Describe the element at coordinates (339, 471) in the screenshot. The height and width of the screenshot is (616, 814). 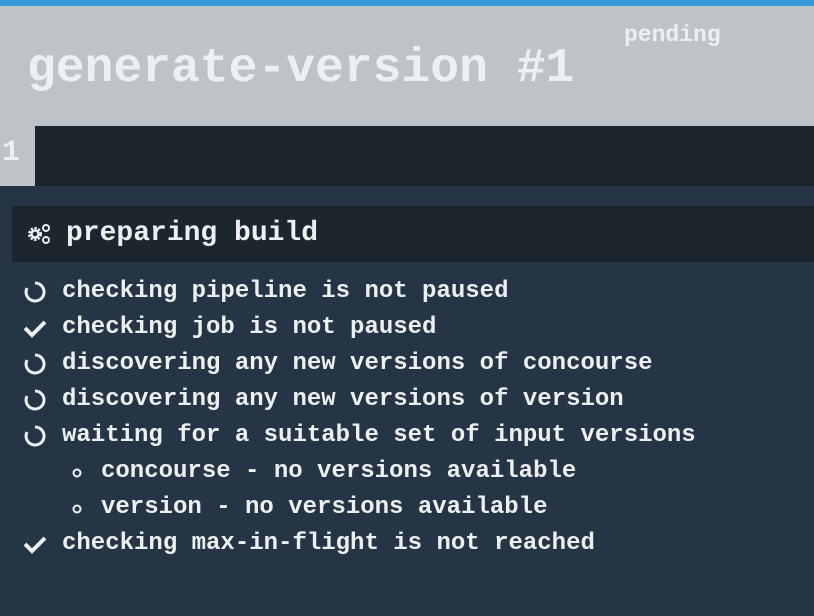
I see `item-text: concourse - no versions available` at that location.